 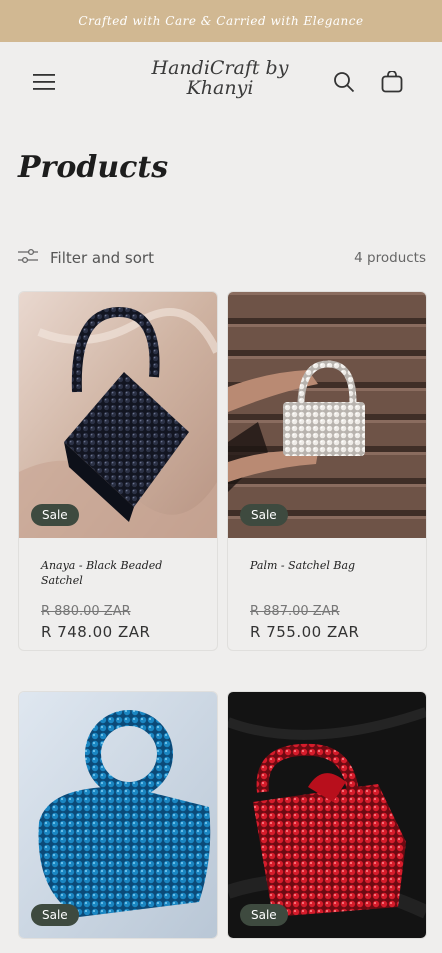 What do you see at coordinates (220, 78) in the screenshot?
I see `site-logo: HandiCraft by Khanyi` at bounding box center [220, 78].